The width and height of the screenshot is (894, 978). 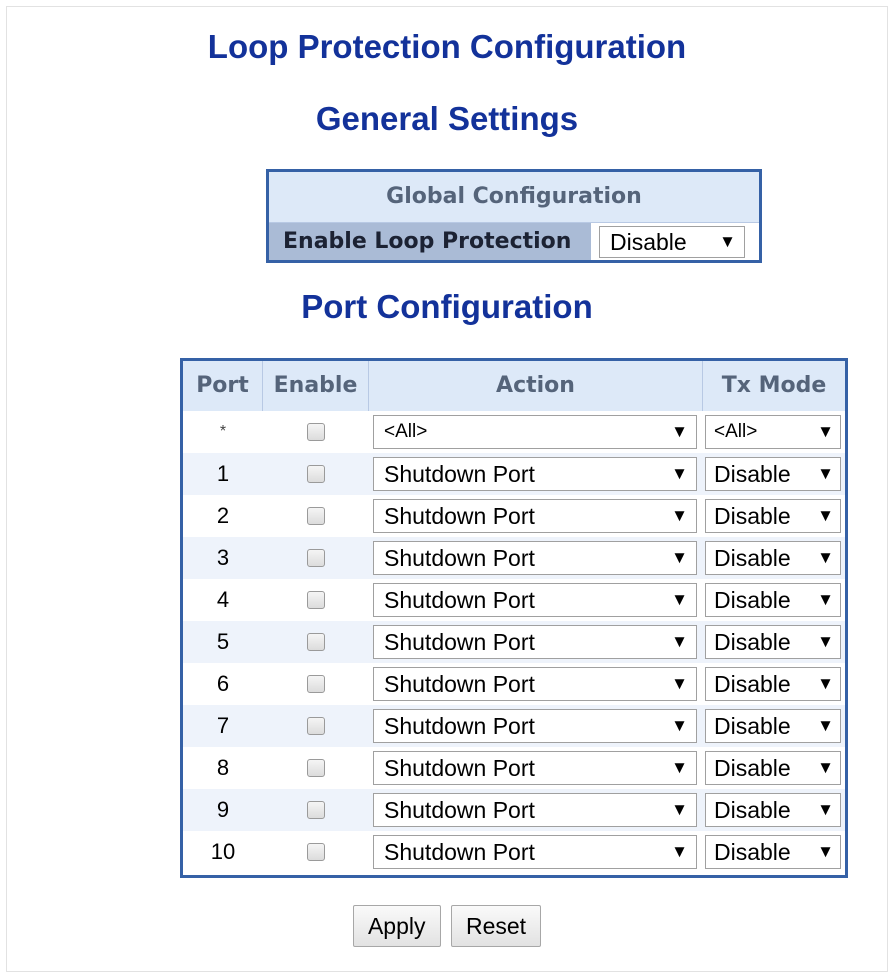 I want to click on port-number: *, so click(x=223, y=431).